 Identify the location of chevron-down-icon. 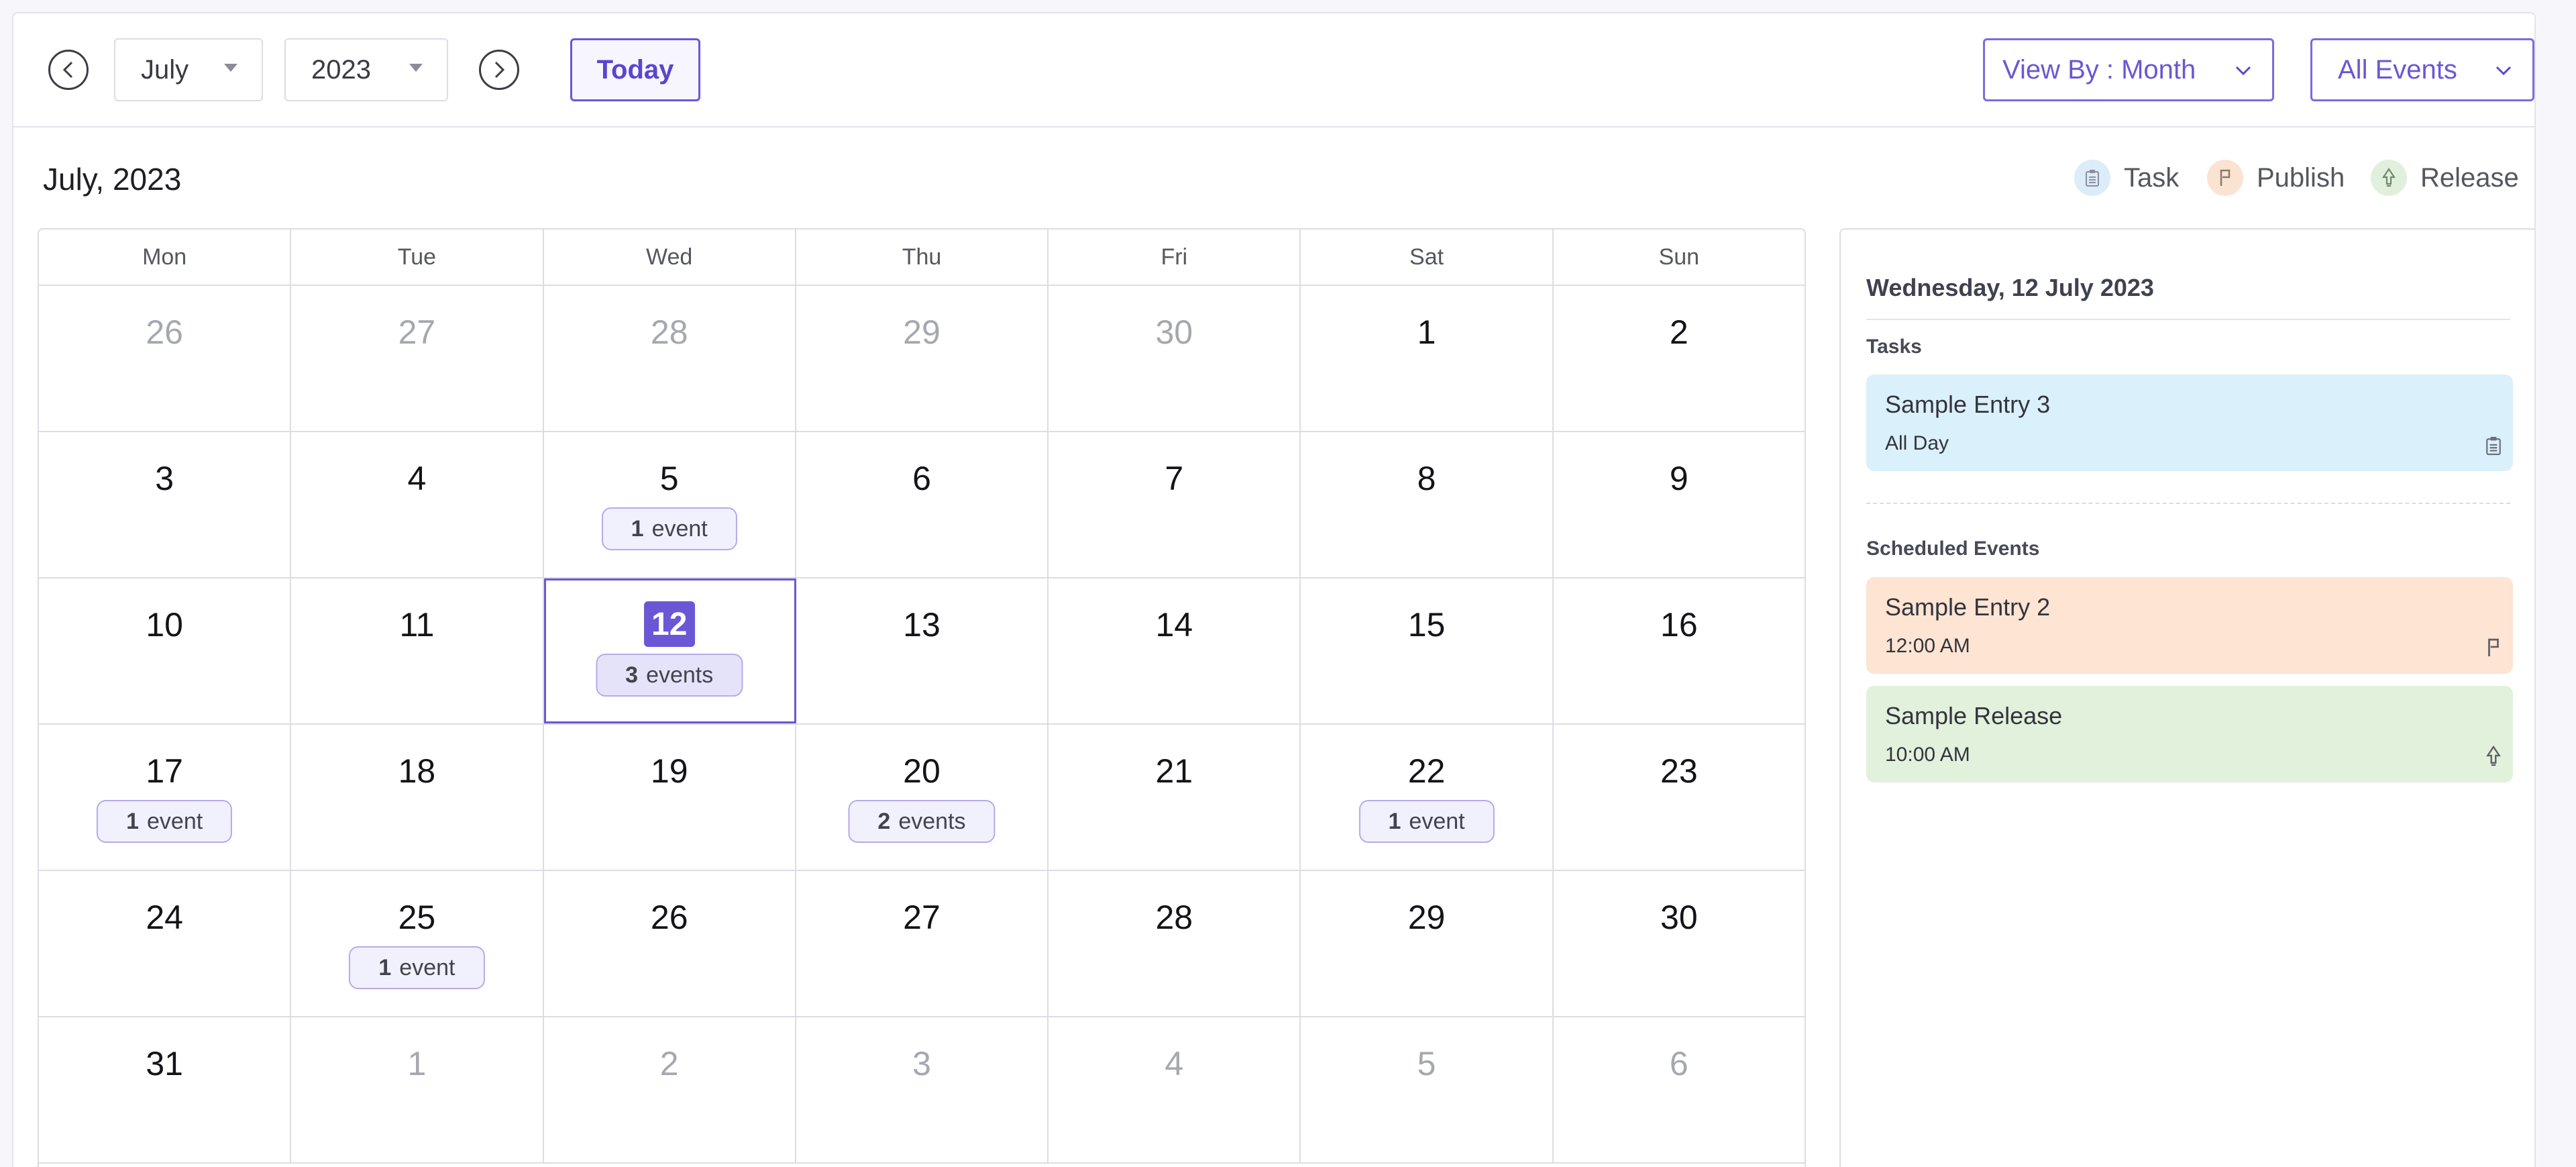
(2504, 71).